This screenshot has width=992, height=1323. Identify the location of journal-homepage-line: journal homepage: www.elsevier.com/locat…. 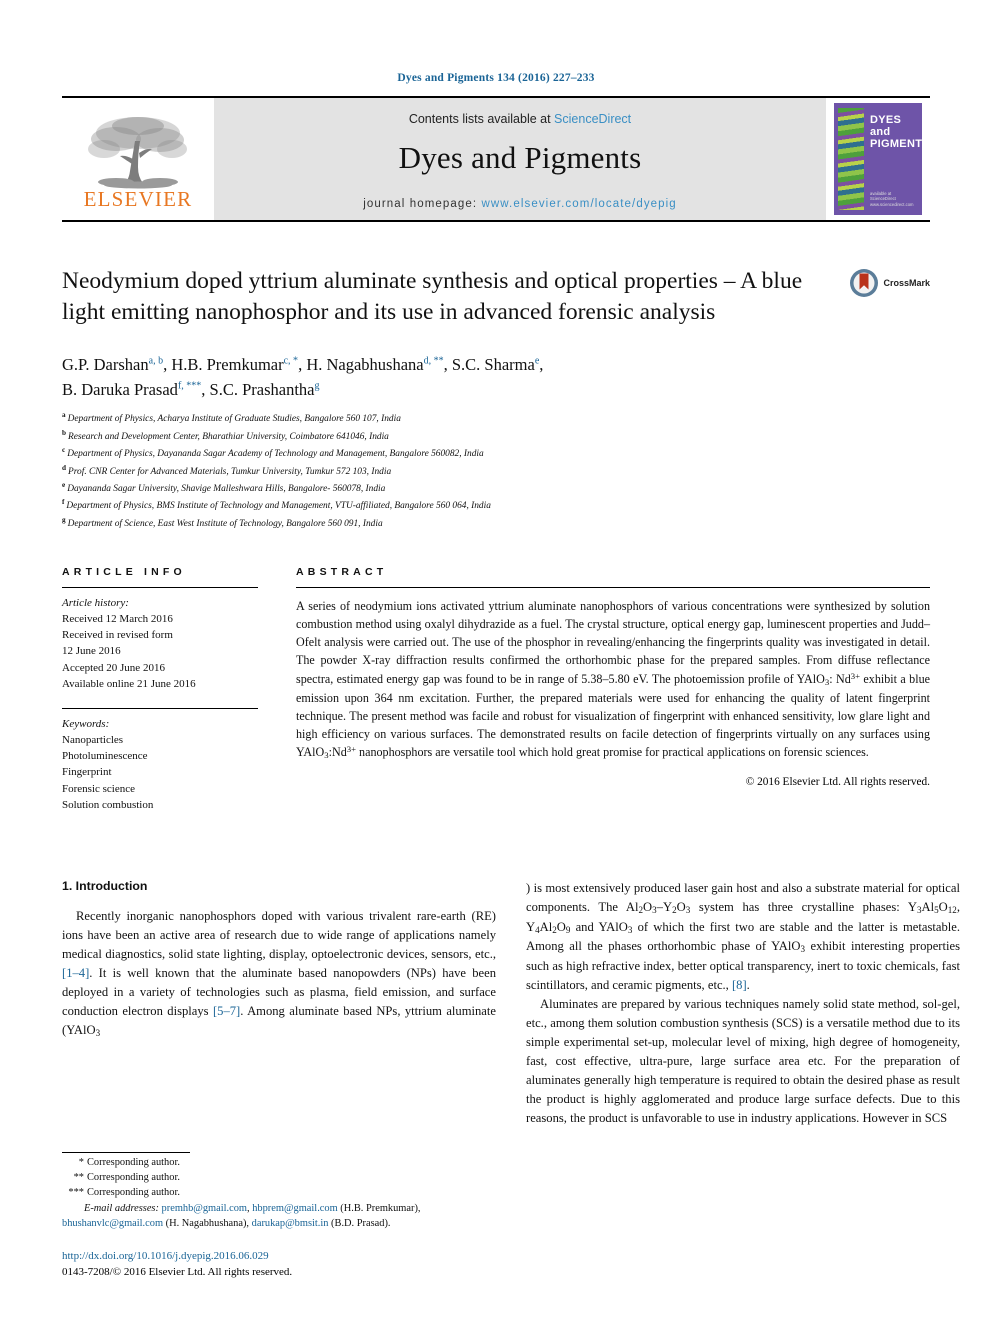
(520, 204).